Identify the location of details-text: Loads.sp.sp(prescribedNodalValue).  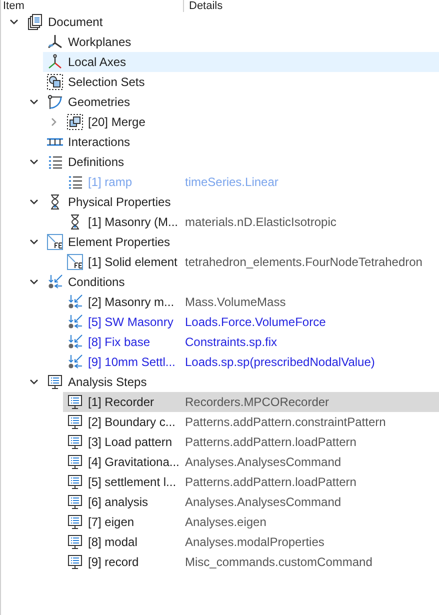
(280, 362).